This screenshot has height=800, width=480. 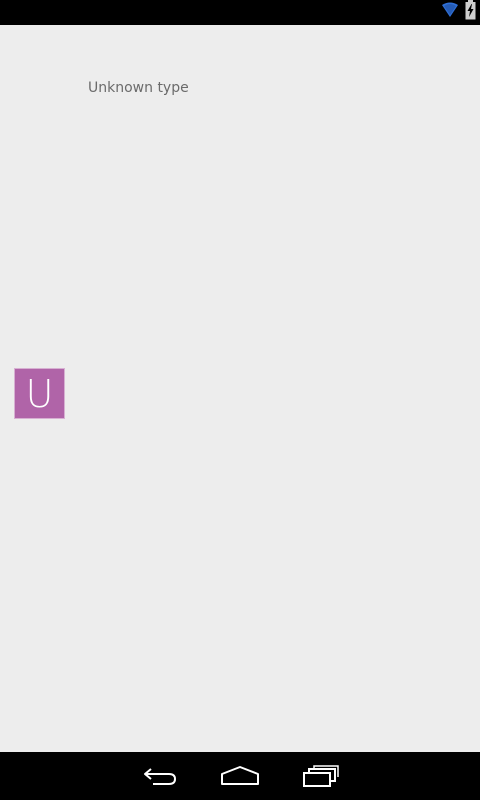 What do you see at coordinates (39, 393) in the screenshot?
I see `avatar: U` at bounding box center [39, 393].